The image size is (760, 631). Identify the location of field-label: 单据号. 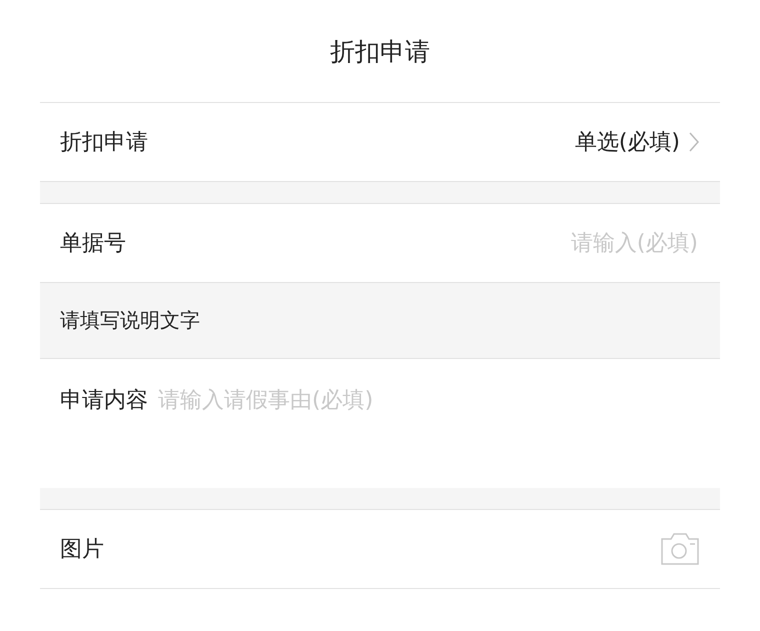
(93, 244).